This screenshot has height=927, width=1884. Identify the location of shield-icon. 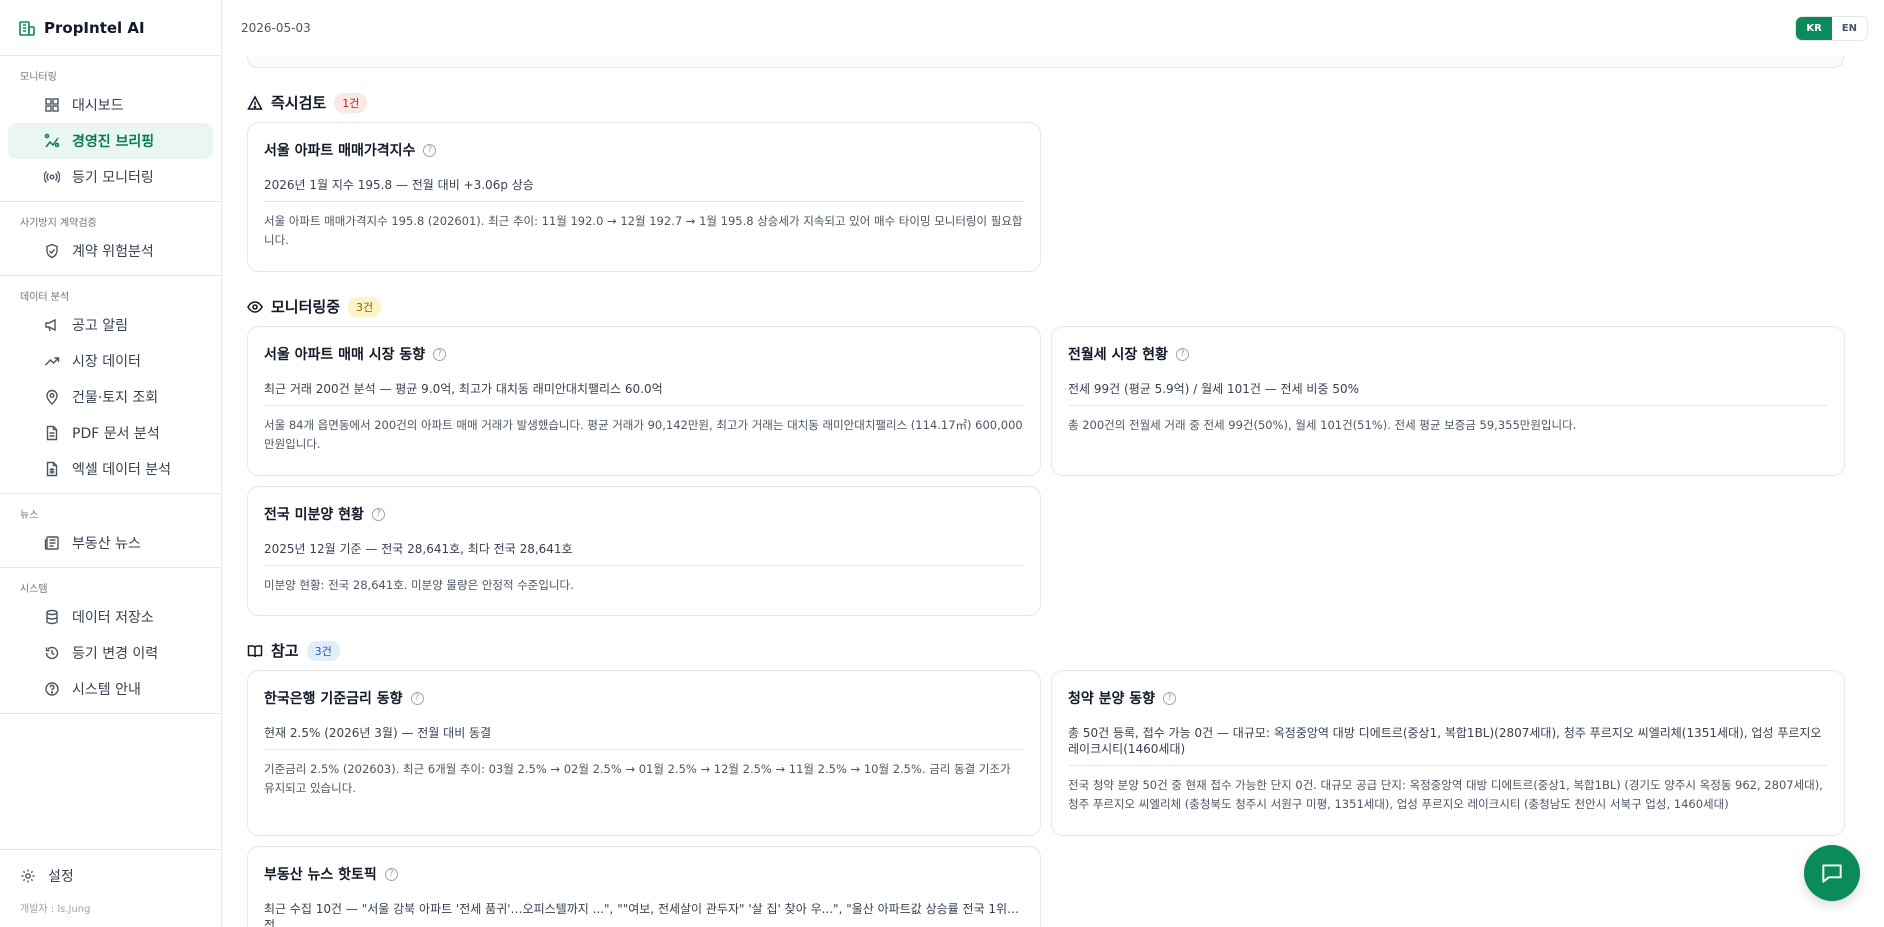
(52, 251).